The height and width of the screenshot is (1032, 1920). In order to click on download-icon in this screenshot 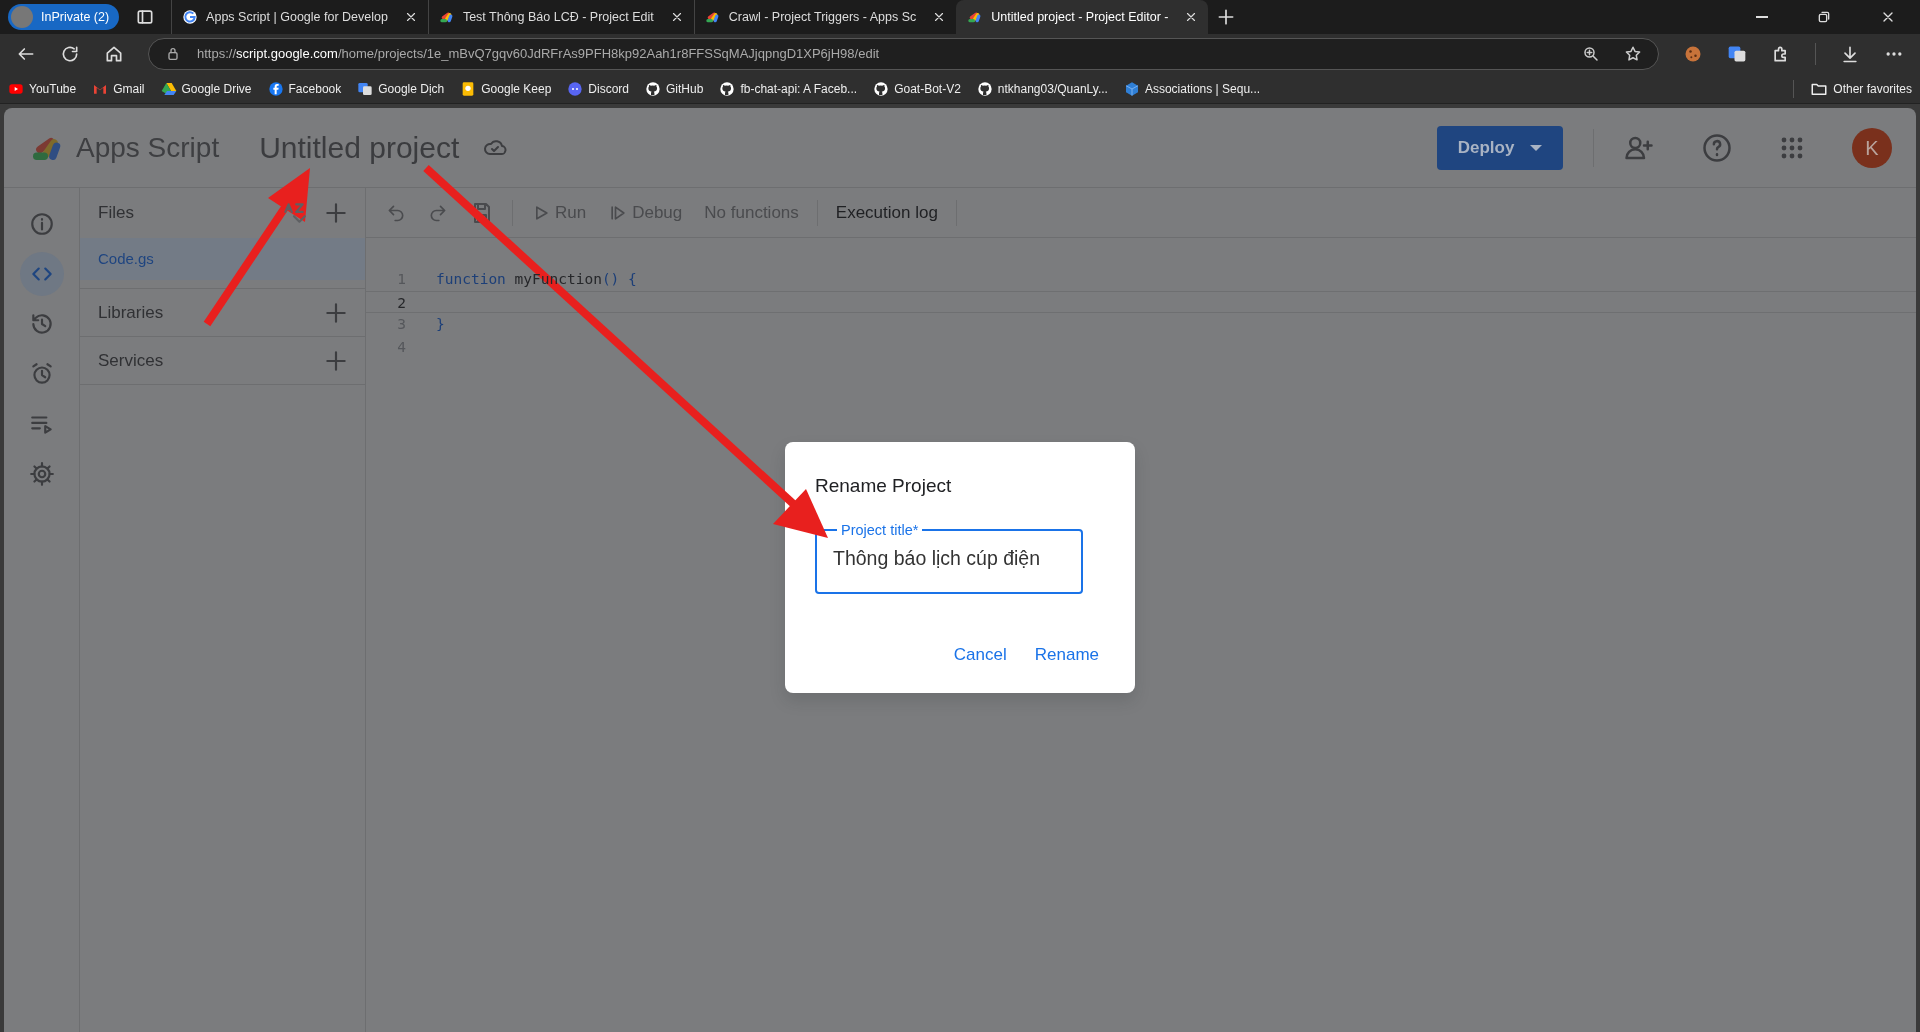, I will do `click(1850, 54)`.